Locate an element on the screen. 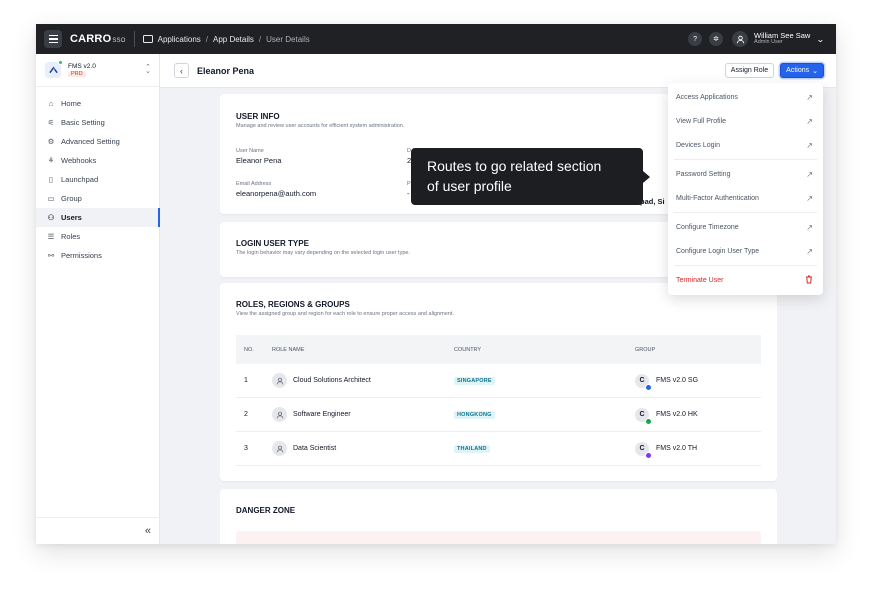  menu-item-access-applications: Access Applications ↗ is located at coordinates (745, 97).